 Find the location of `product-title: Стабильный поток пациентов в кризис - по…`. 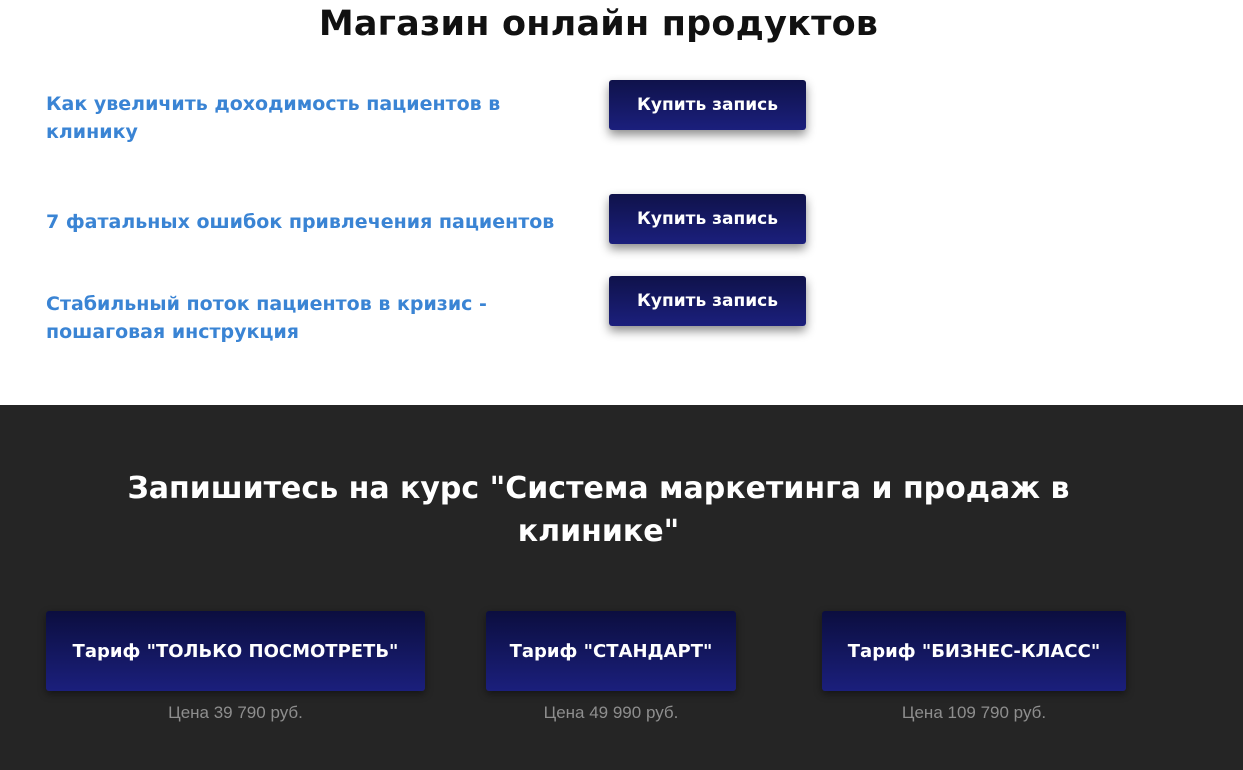

product-title: Стабильный поток пациентов в кризис - по… is located at coordinates (266, 318).